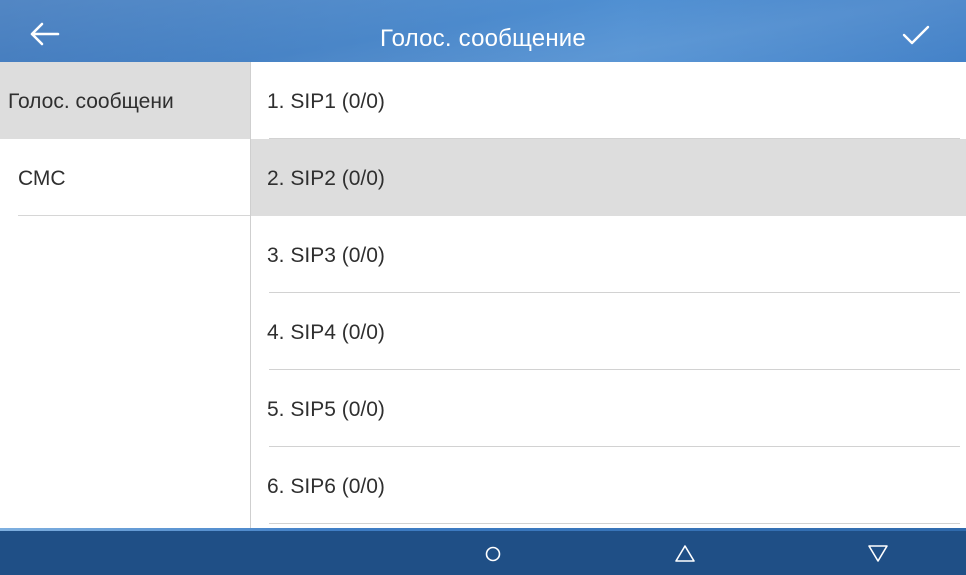  What do you see at coordinates (608, 100) in the screenshot?
I see `list-item-sip1: 1. SIP1 (0/0)` at bounding box center [608, 100].